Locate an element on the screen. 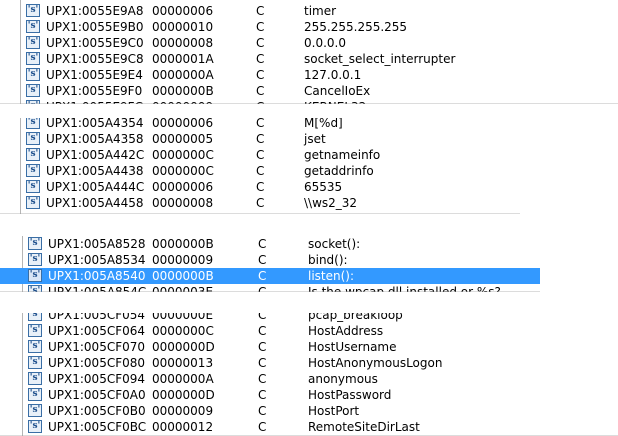 The width and height of the screenshot is (618, 436). list-item: UPX1:005CF0B0 00000009 C HostPort is located at coordinates (309, 411).